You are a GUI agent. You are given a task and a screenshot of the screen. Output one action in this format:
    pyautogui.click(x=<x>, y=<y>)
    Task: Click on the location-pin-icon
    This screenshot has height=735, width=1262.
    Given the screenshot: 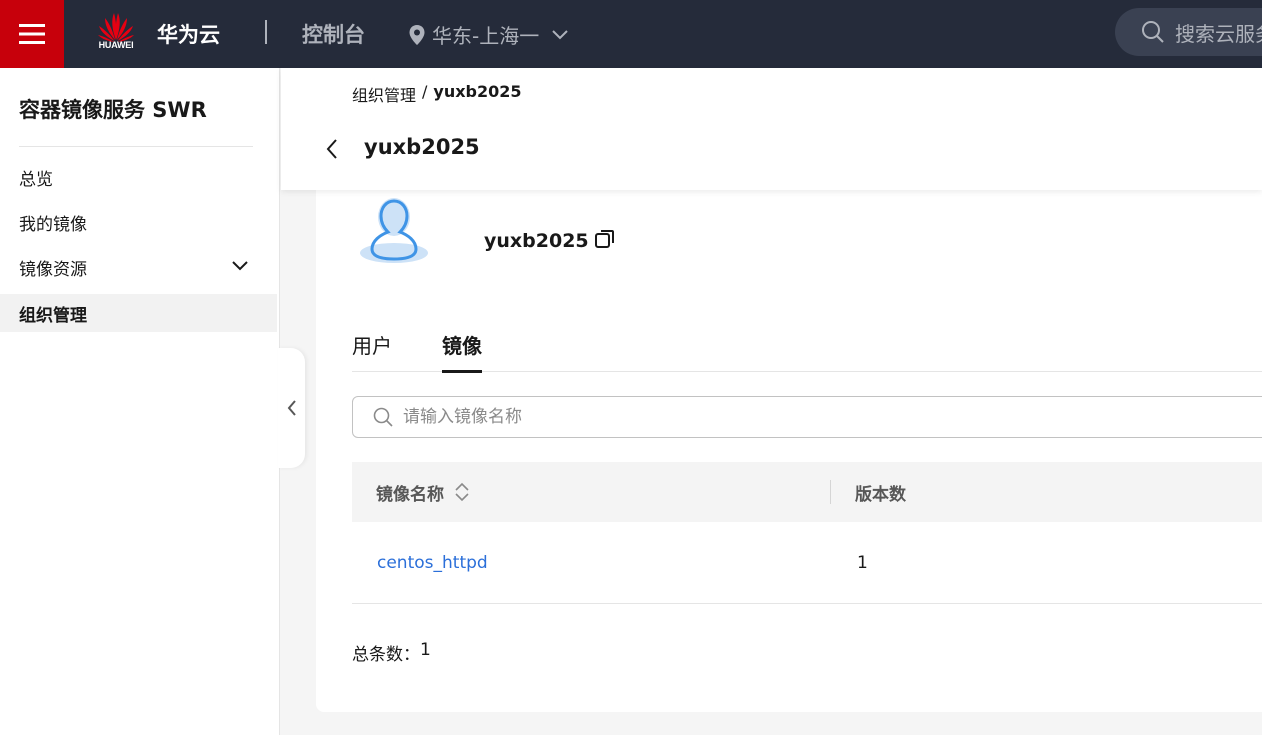 What is the action you would take?
    pyautogui.click(x=417, y=34)
    